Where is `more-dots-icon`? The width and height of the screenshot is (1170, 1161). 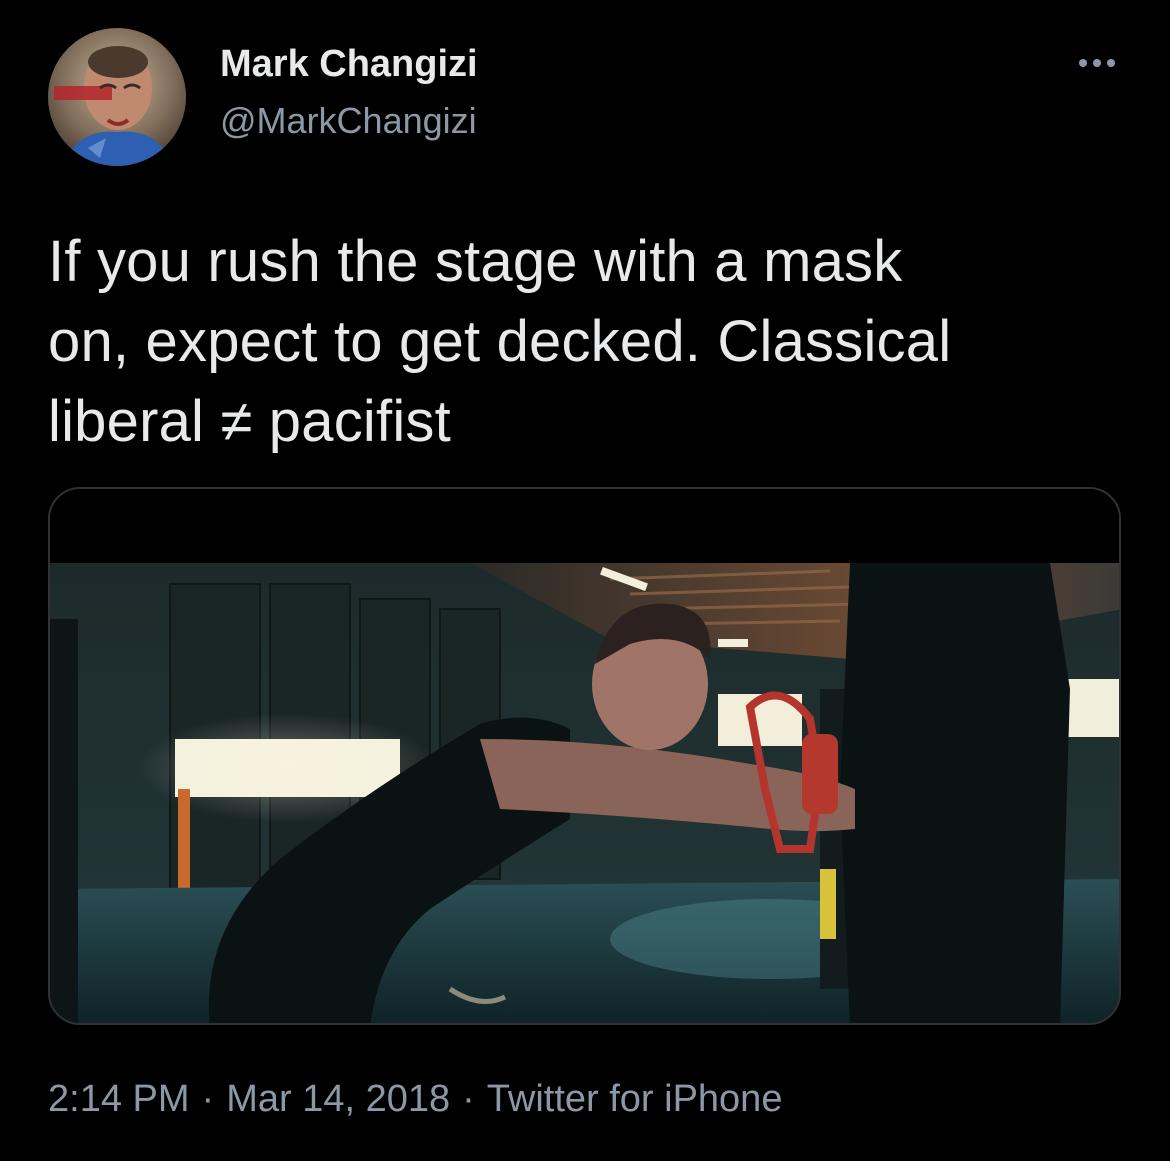 more-dots-icon is located at coordinates (1083, 63).